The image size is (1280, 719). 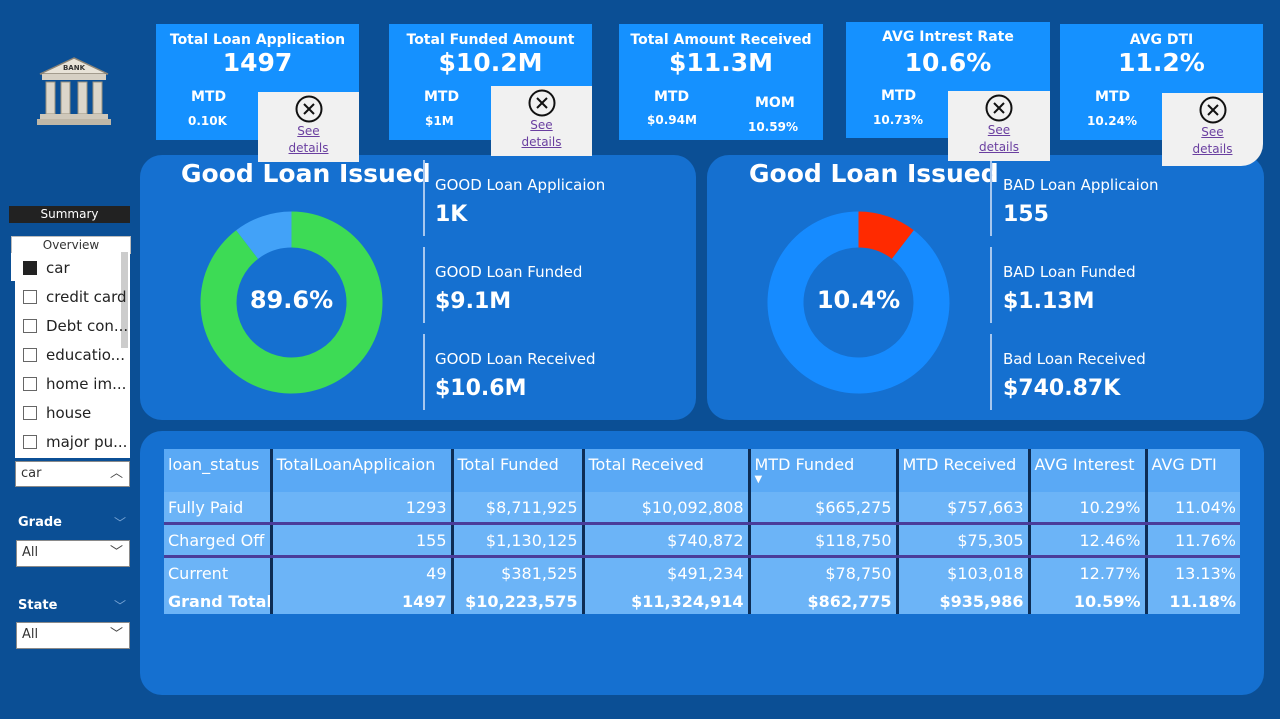 I want to click on kpi-value: $11.3M, so click(x=721, y=62).